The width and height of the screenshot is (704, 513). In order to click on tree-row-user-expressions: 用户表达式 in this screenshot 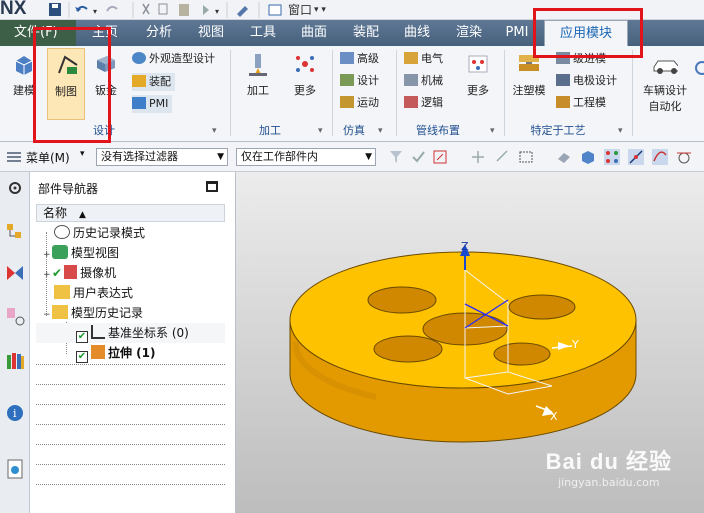, I will do `click(130, 293)`.